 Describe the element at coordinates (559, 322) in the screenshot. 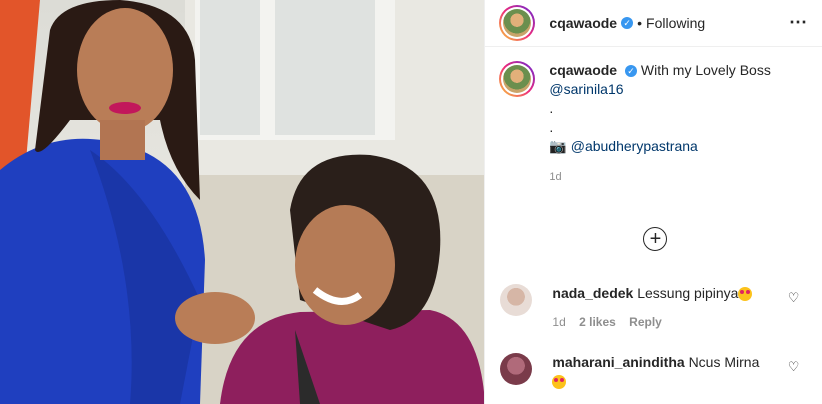

I see `comment-time: 1d` at that location.